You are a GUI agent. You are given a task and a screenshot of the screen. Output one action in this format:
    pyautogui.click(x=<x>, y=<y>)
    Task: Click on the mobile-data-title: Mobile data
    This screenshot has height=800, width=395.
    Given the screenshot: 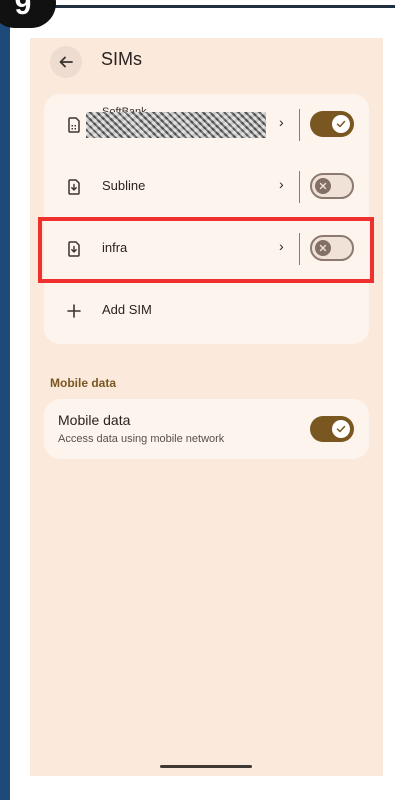 What is the action you would take?
    pyautogui.click(x=94, y=420)
    